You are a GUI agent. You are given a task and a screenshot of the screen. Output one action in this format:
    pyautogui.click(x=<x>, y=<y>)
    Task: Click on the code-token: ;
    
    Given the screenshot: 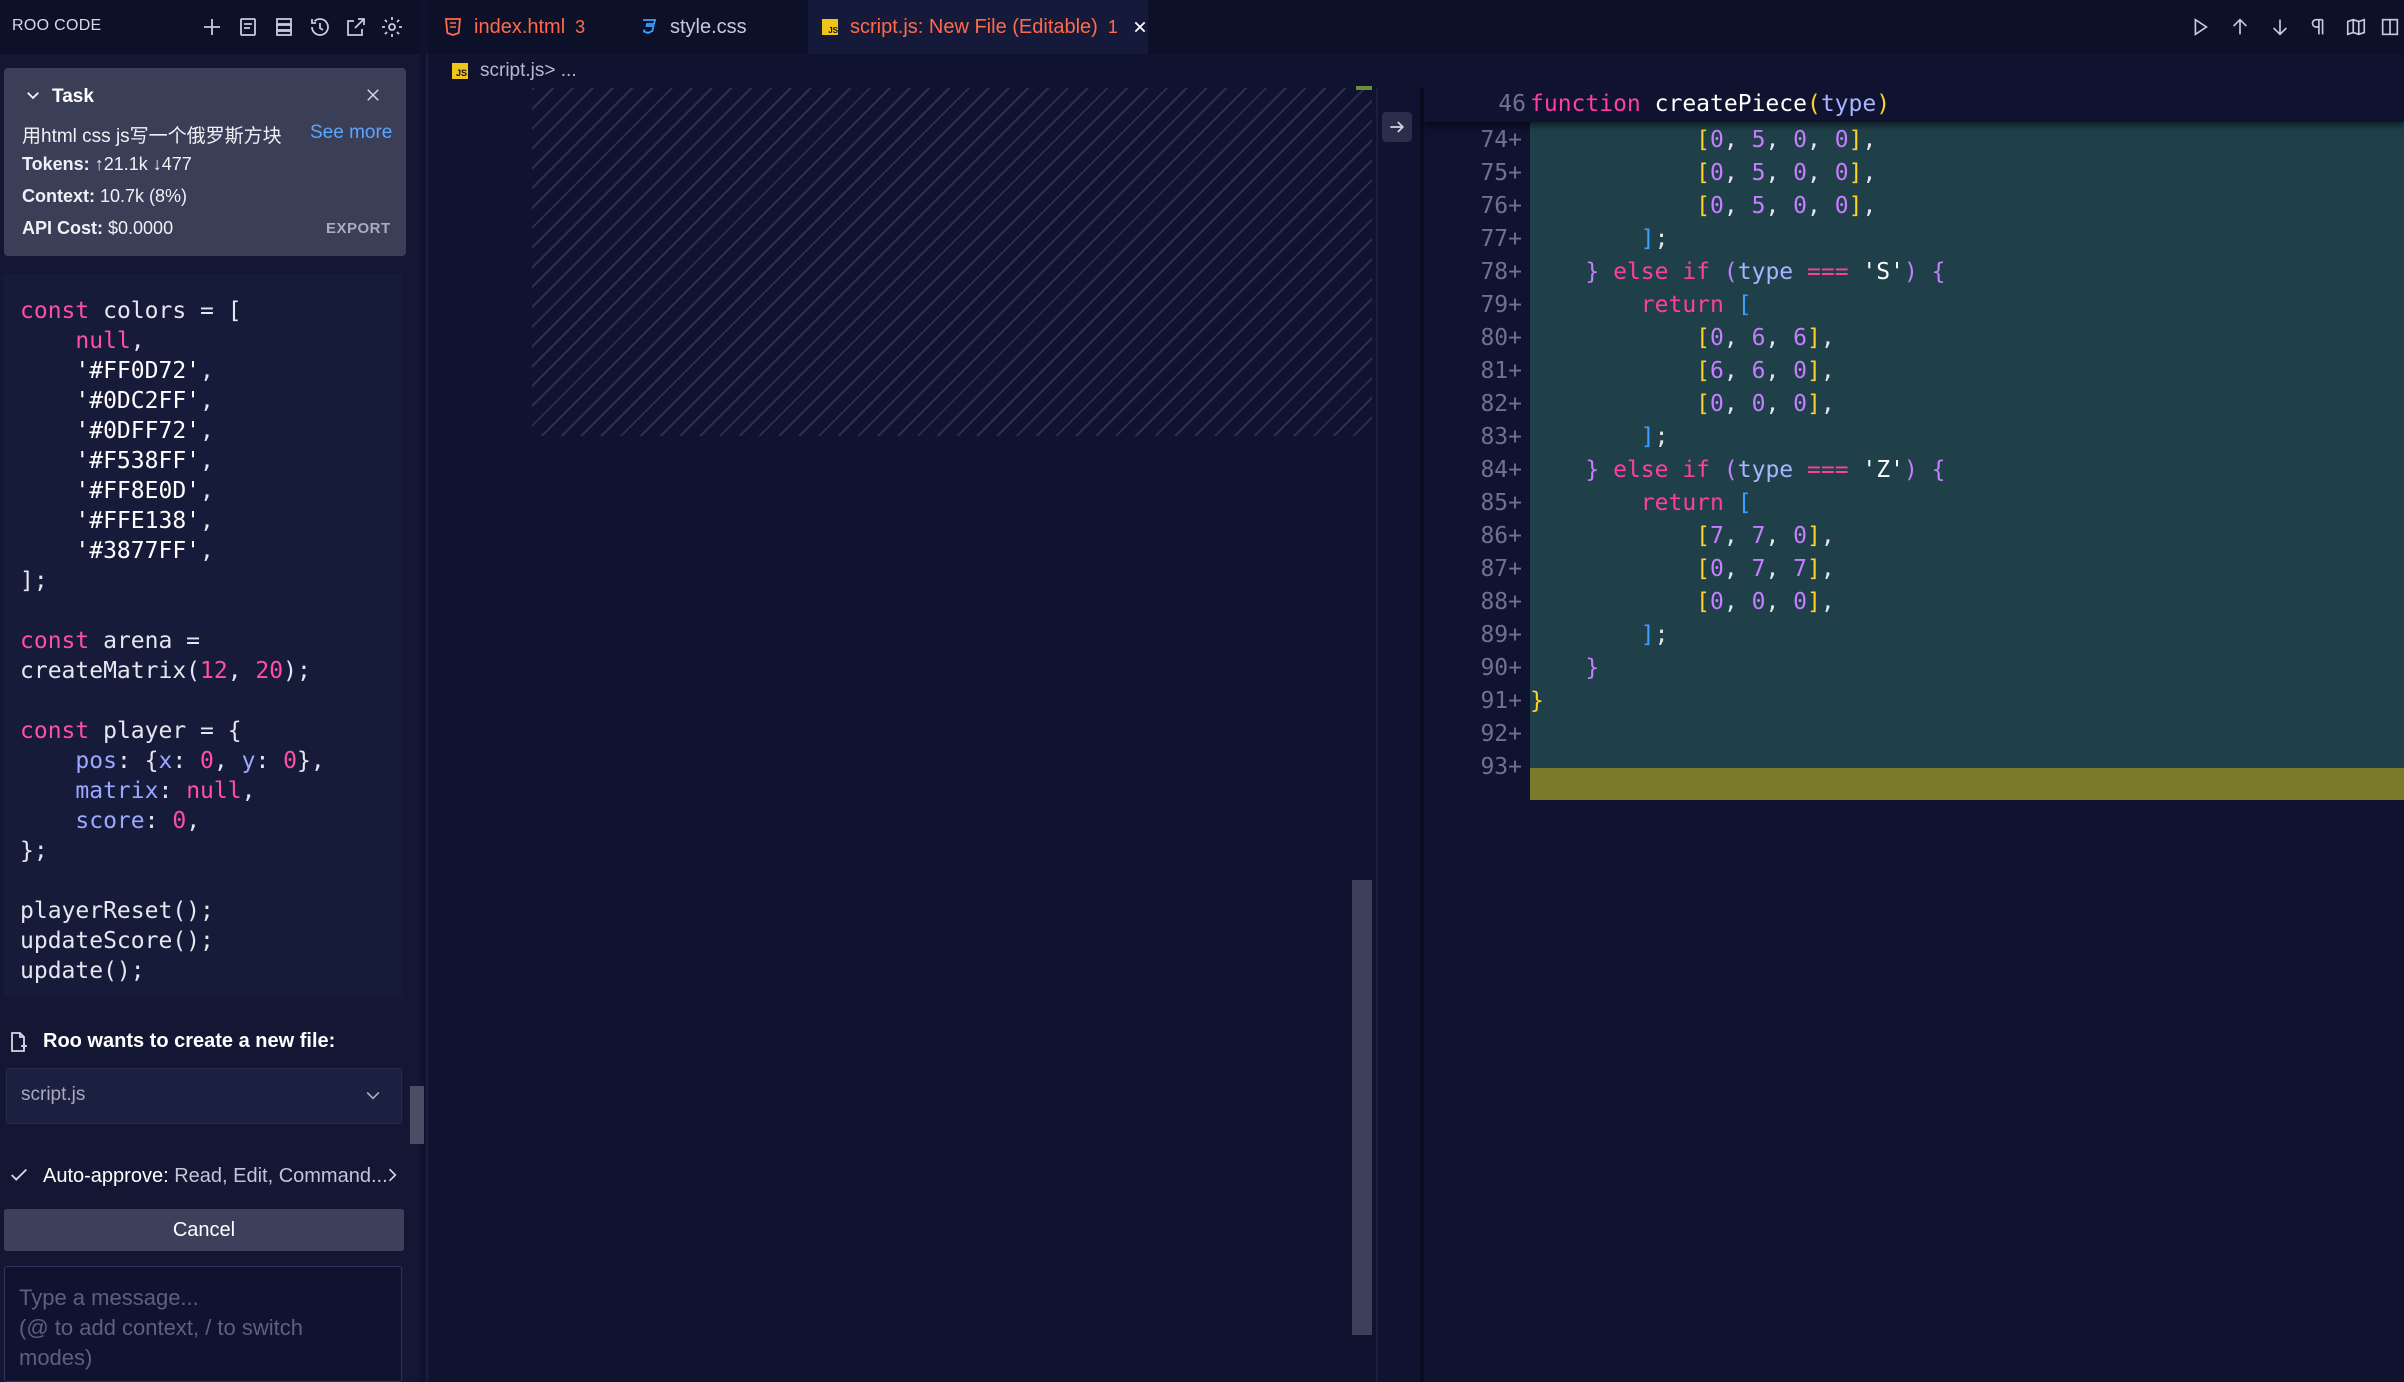 What is the action you would take?
    pyautogui.click(x=1661, y=635)
    